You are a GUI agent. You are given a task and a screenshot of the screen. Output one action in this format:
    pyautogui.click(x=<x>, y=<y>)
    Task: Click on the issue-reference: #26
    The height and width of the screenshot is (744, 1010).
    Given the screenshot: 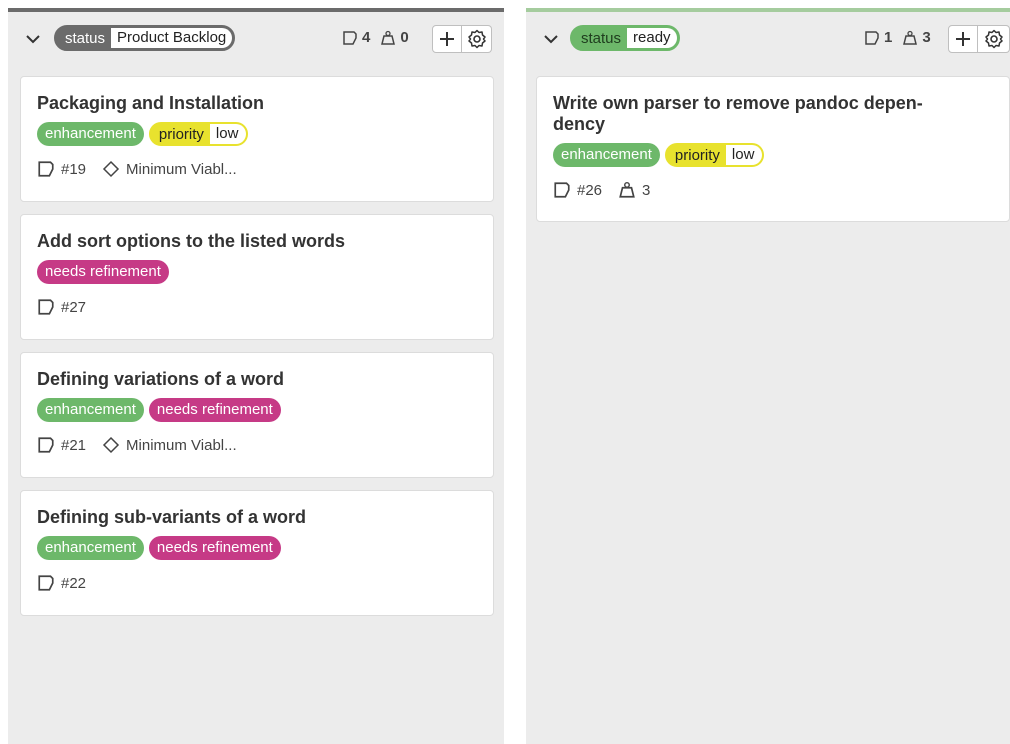 What is the action you would take?
    pyautogui.click(x=577, y=190)
    